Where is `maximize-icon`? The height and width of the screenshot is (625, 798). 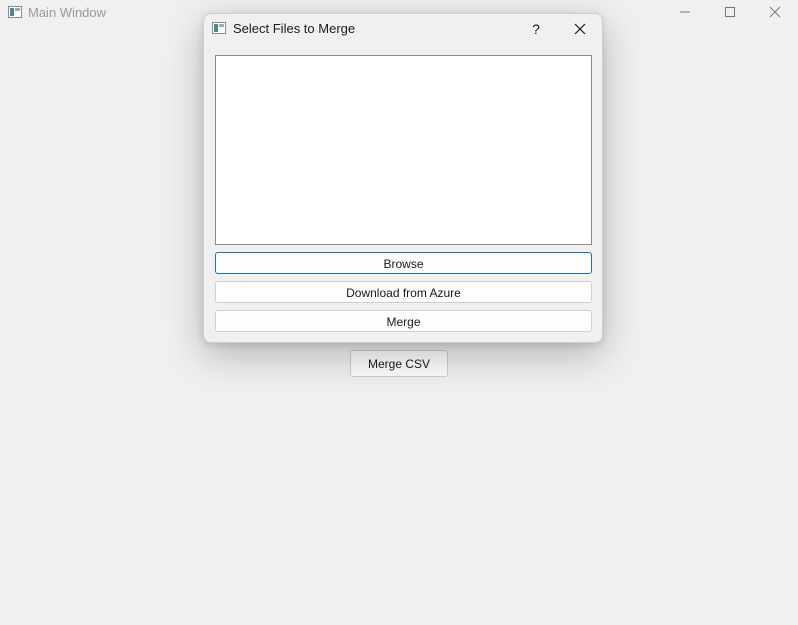
maximize-icon is located at coordinates (730, 12).